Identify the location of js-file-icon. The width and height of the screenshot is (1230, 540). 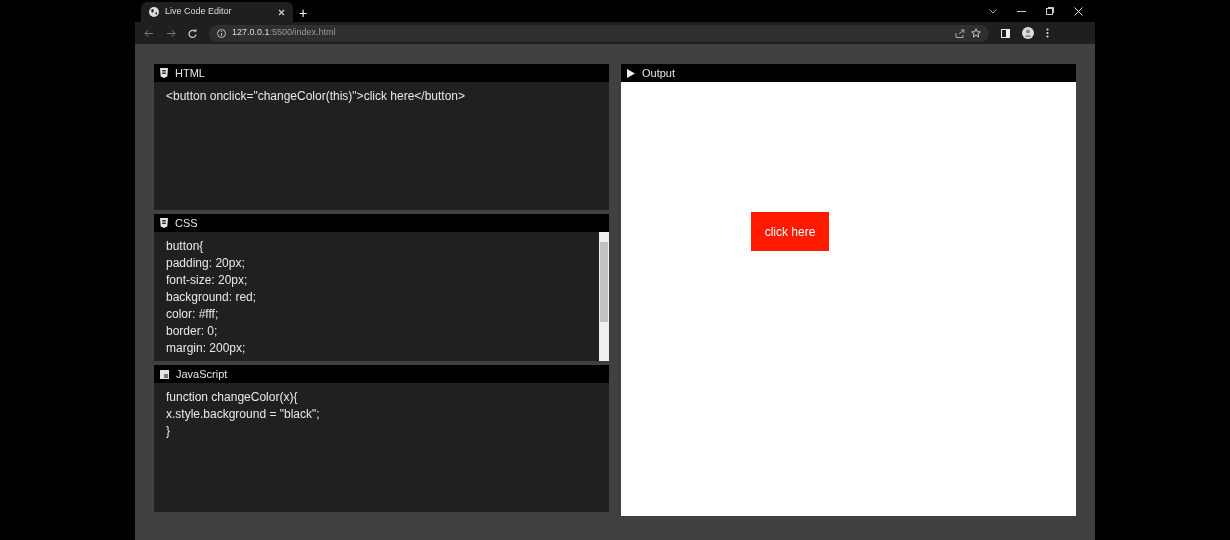
(164, 374).